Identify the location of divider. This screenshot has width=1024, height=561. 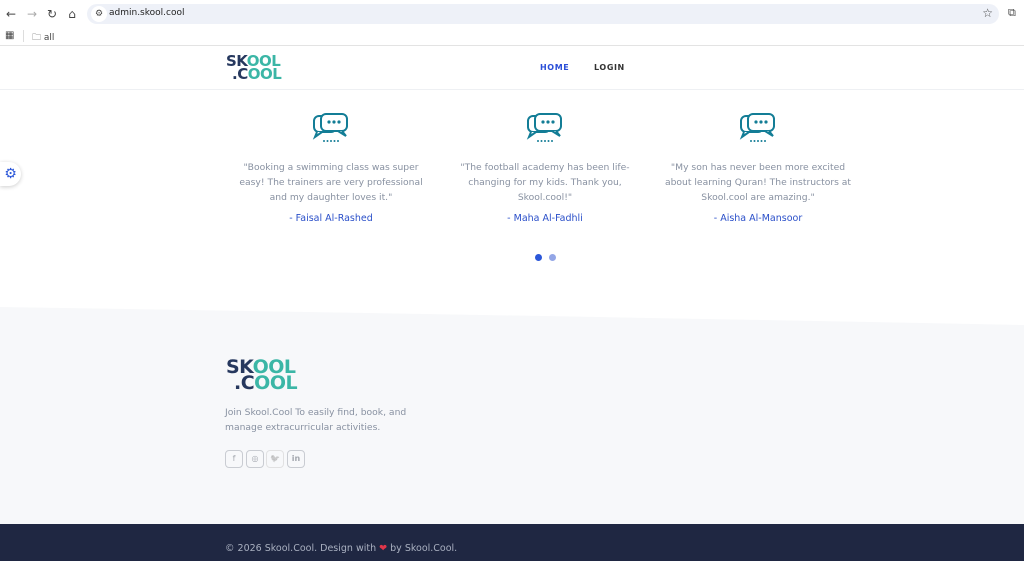
(23, 36).